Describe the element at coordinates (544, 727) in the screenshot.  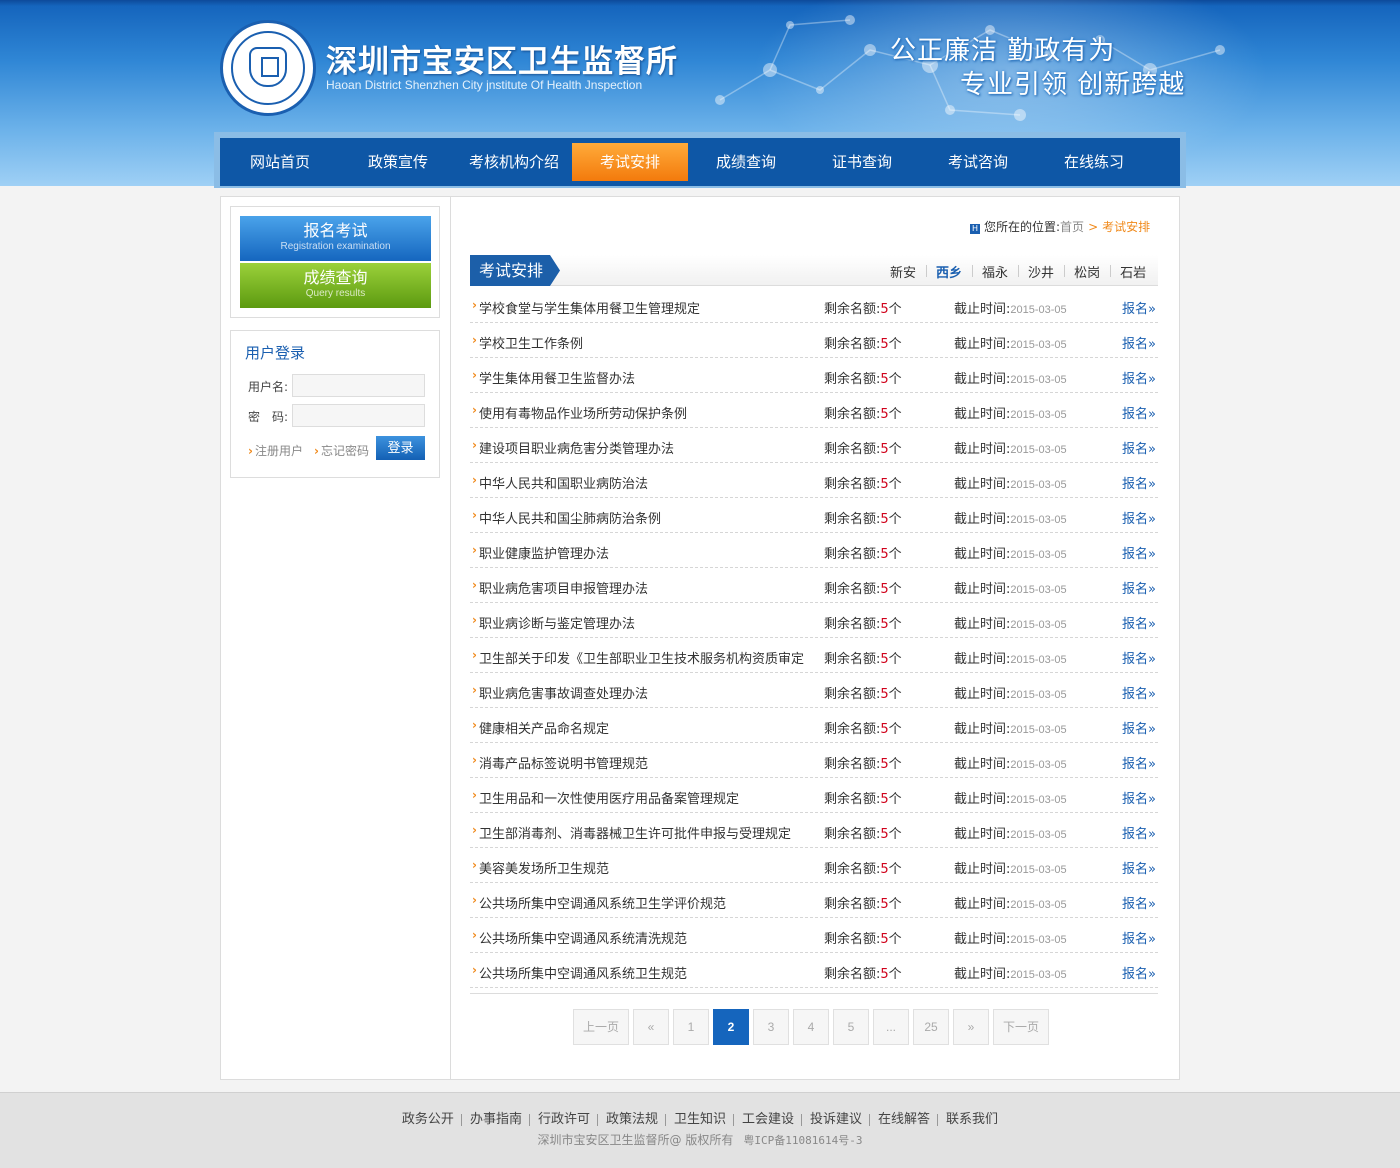
I see `exam-title-link: 健康相关产品命名规定` at that location.